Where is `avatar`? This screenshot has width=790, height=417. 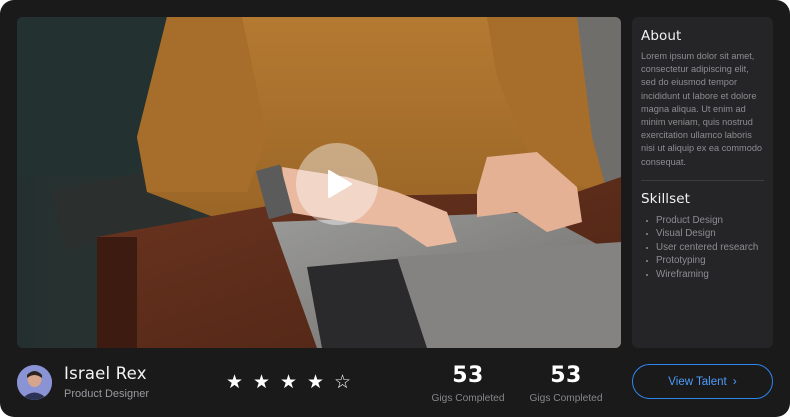 avatar is located at coordinates (34, 382).